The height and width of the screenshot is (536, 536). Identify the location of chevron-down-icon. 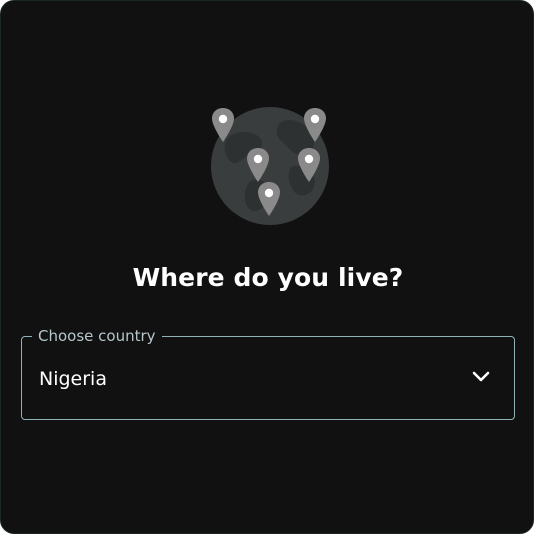
(481, 377).